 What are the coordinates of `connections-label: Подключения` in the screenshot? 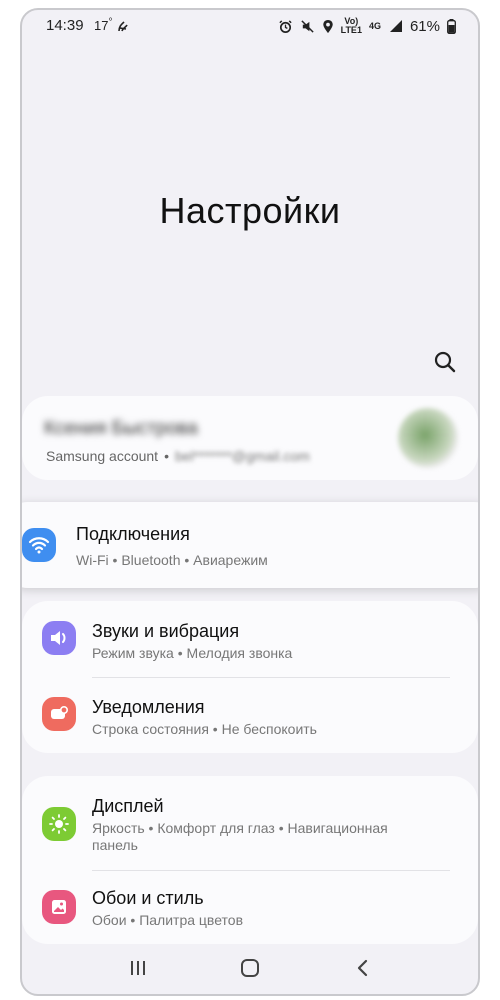 It's located at (133, 534).